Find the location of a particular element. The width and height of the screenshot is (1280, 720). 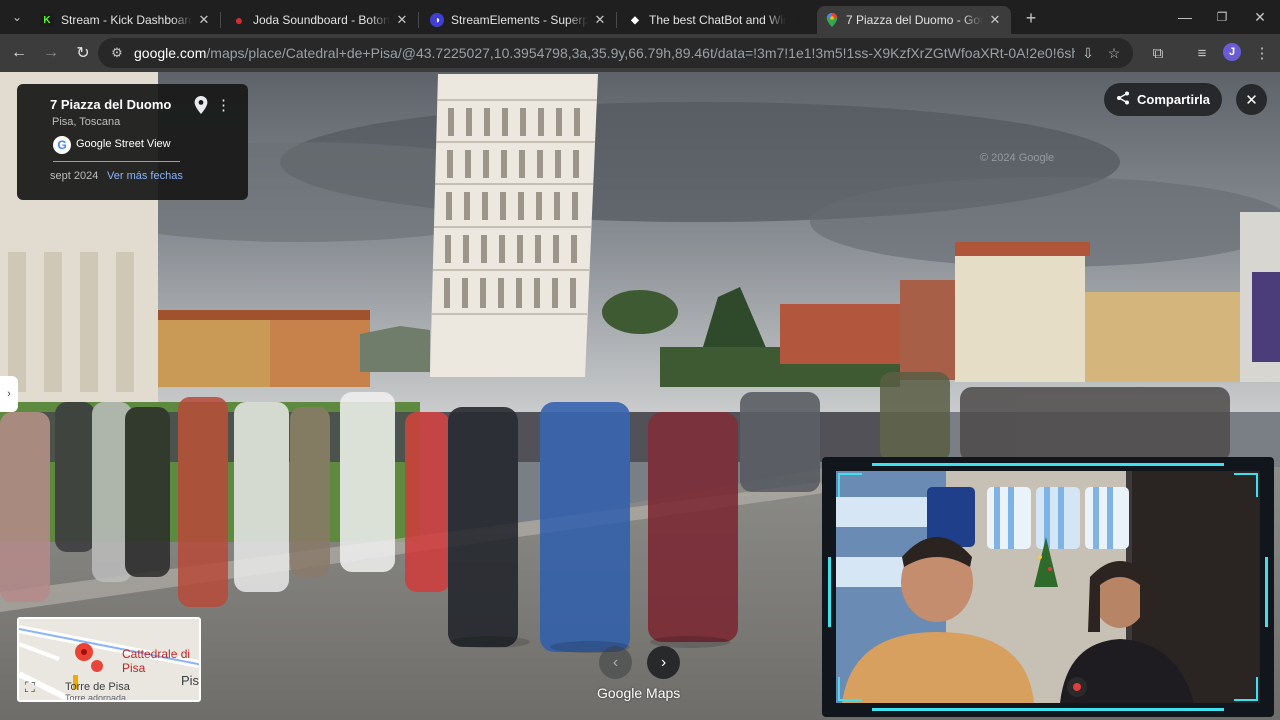

tab-title: Stream - Kick Dashboard is located at coordinates (126, 20).